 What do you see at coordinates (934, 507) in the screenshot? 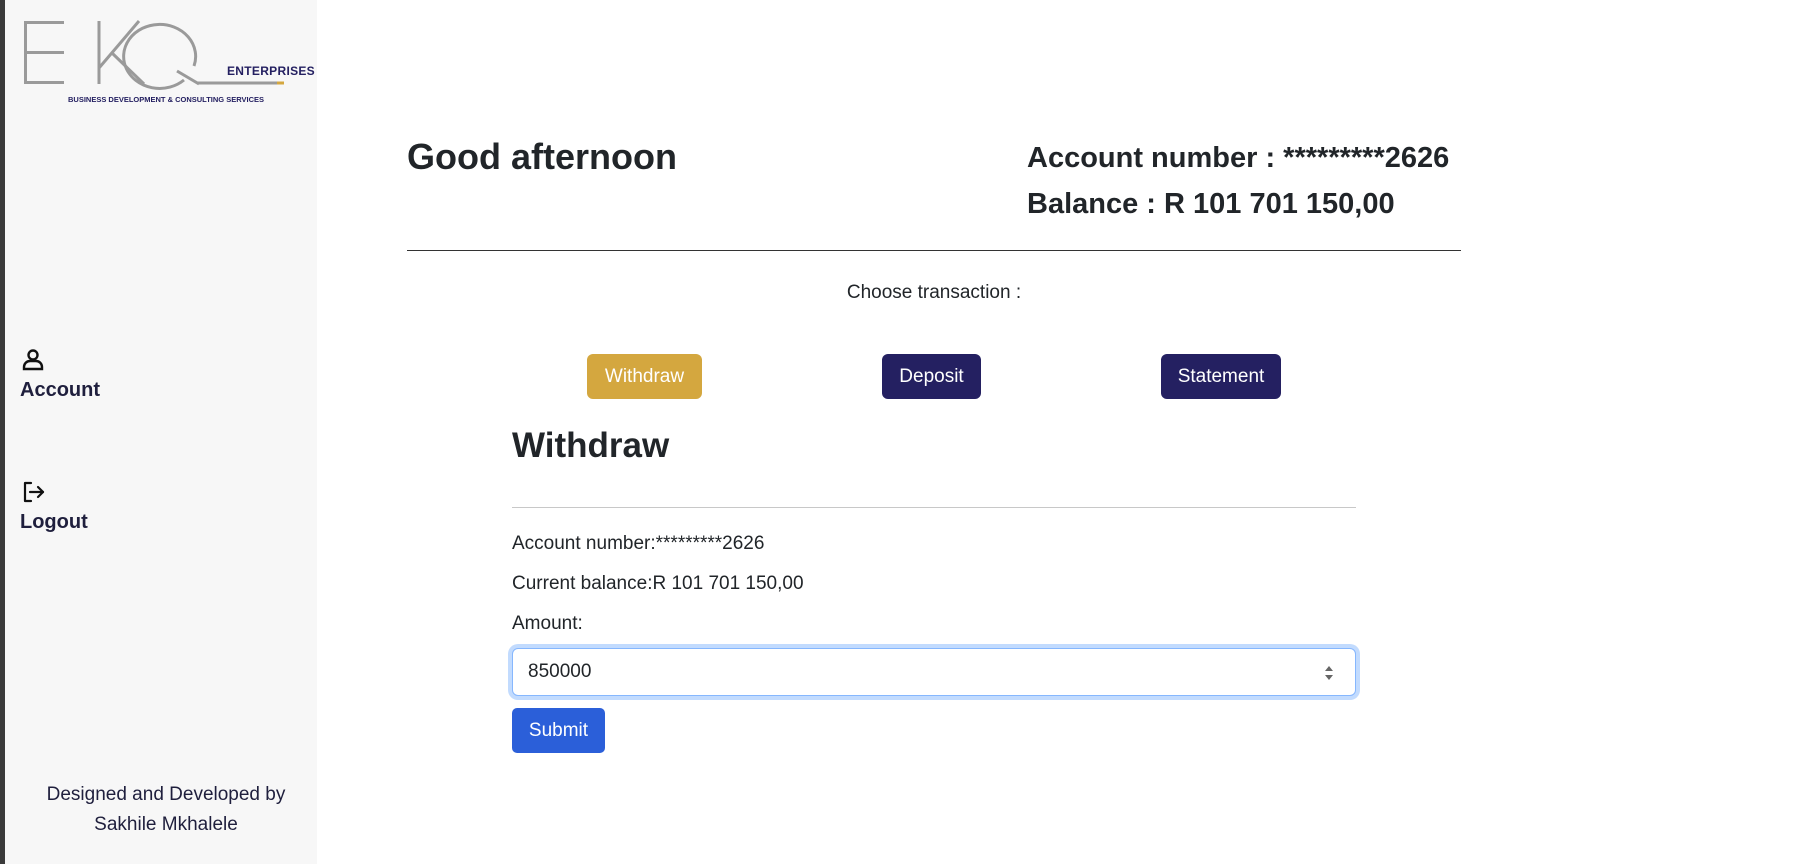
I see `panel-divider` at bounding box center [934, 507].